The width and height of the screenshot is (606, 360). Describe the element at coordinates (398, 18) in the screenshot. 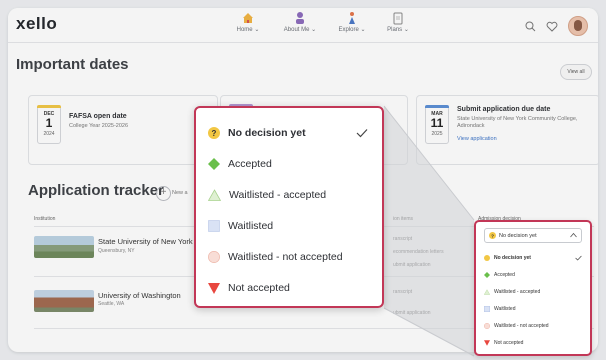

I see `clipboard-icon` at that location.